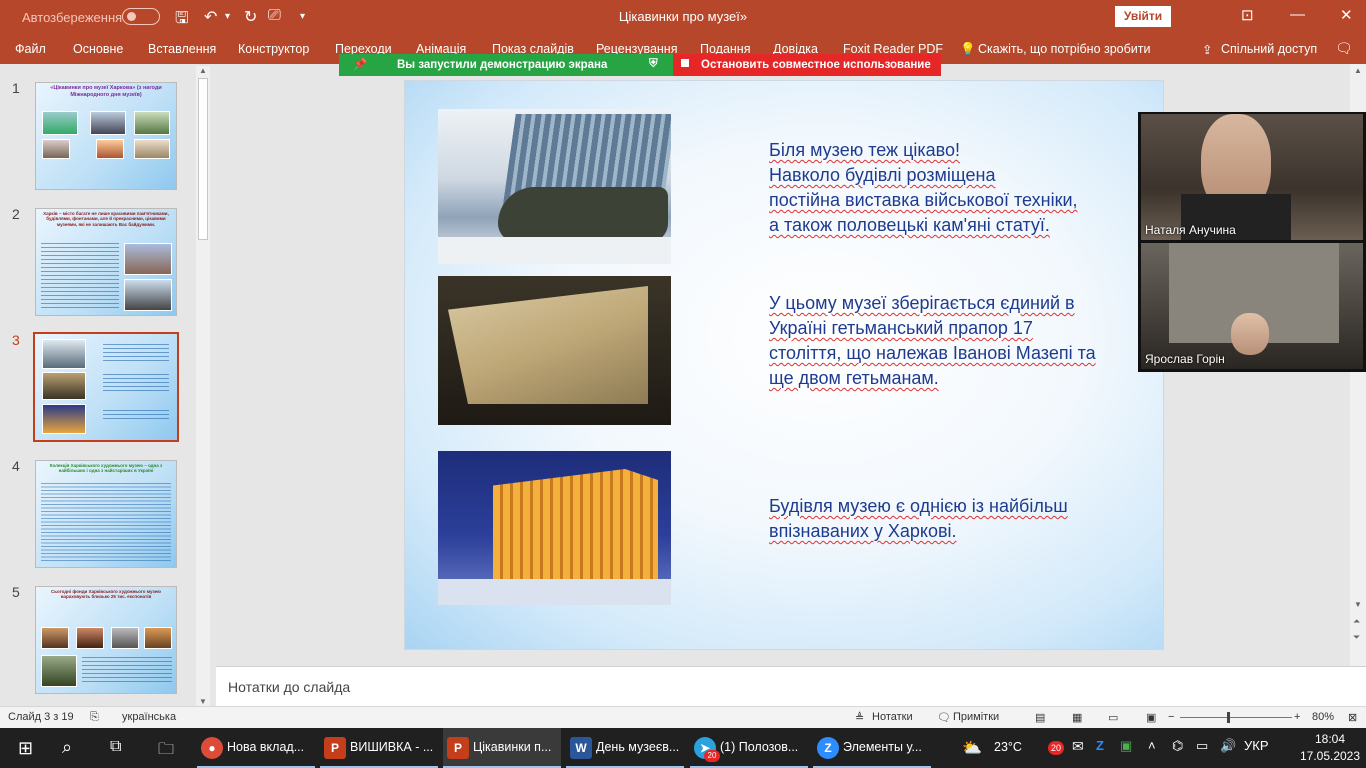  What do you see at coordinates (1152, 745) in the screenshot?
I see `show-hidden-icons: ˄` at bounding box center [1152, 745].